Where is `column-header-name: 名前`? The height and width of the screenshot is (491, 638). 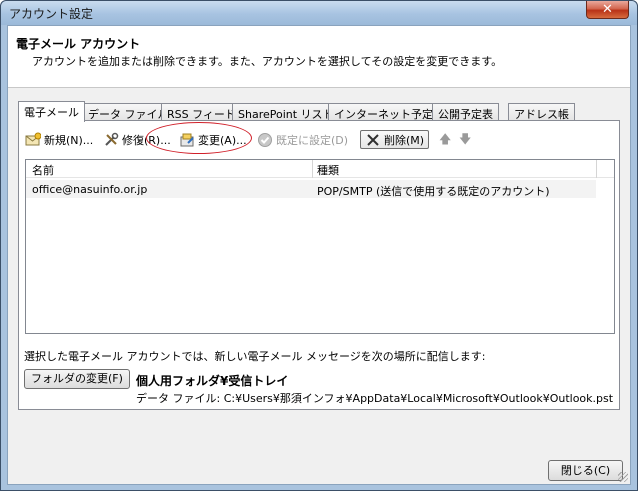 column-header-name: 名前 is located at coordinates (43, 170).